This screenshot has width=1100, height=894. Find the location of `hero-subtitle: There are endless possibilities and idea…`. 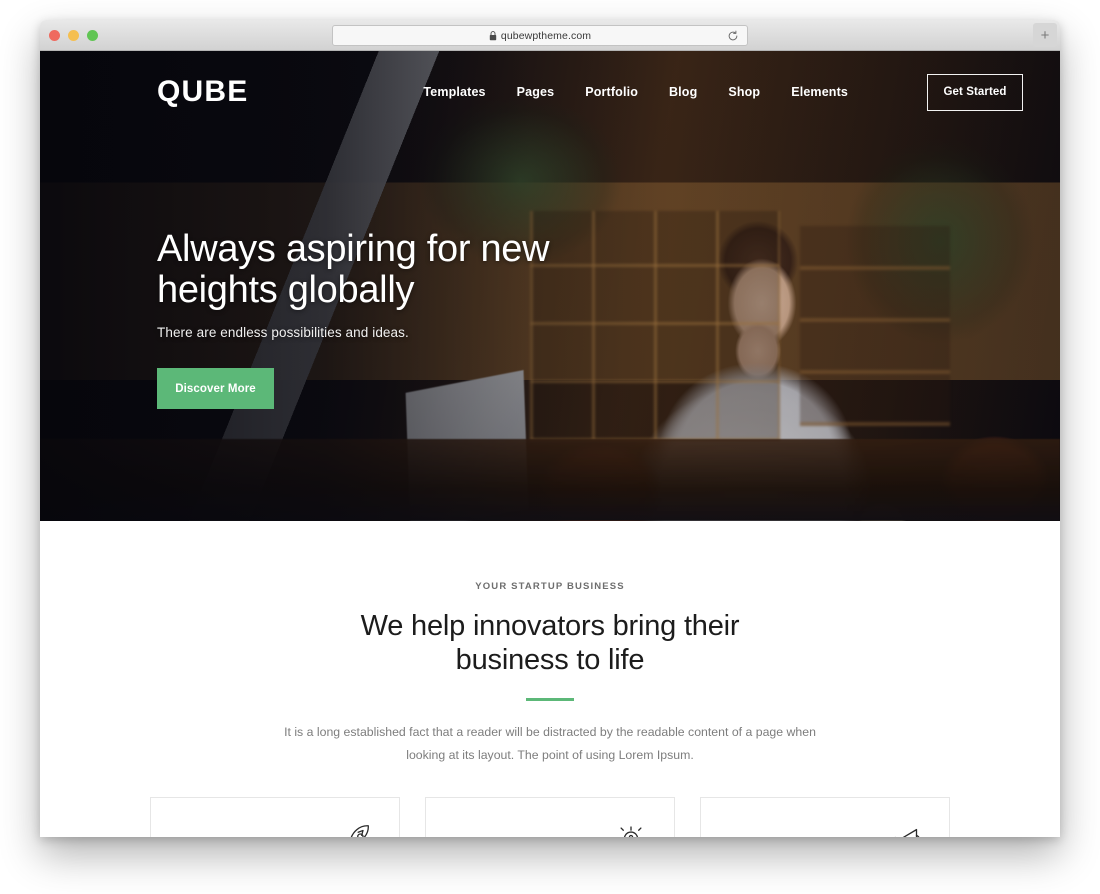

hero-subtitle: There are endless possibilities and idea… is located at coordinates (283, 333).